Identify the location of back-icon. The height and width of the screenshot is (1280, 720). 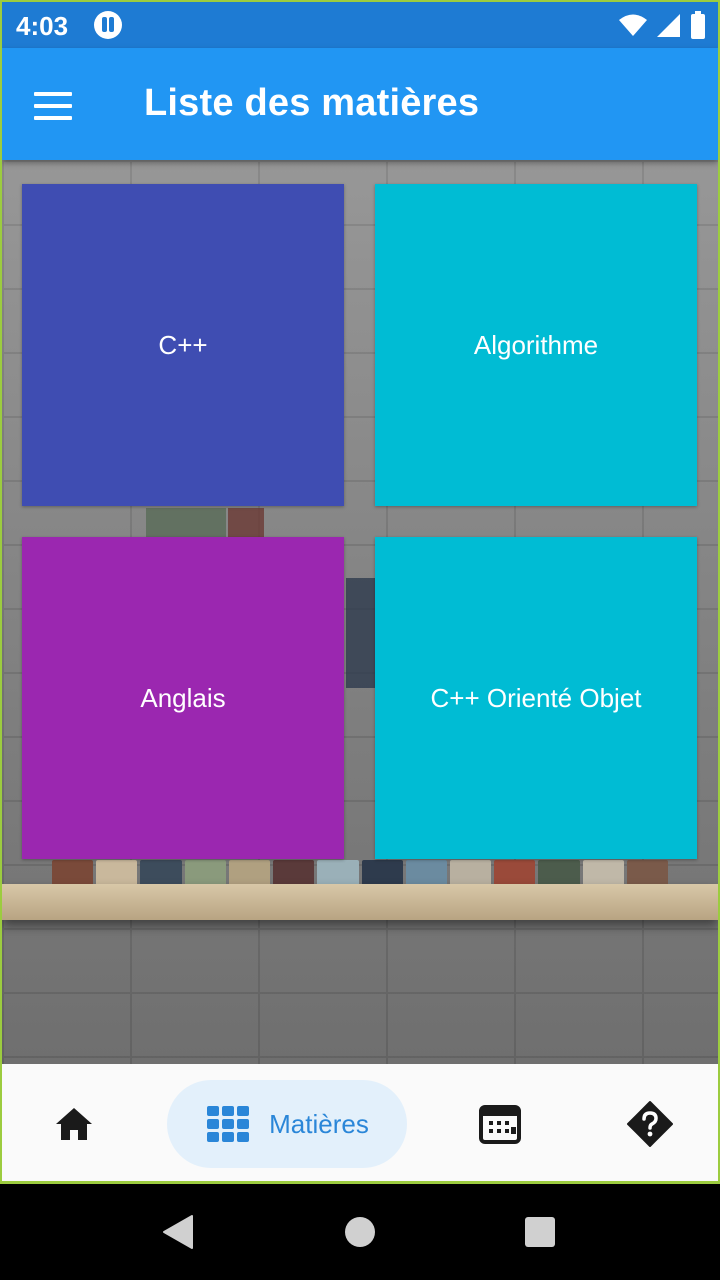
(178, 1232).